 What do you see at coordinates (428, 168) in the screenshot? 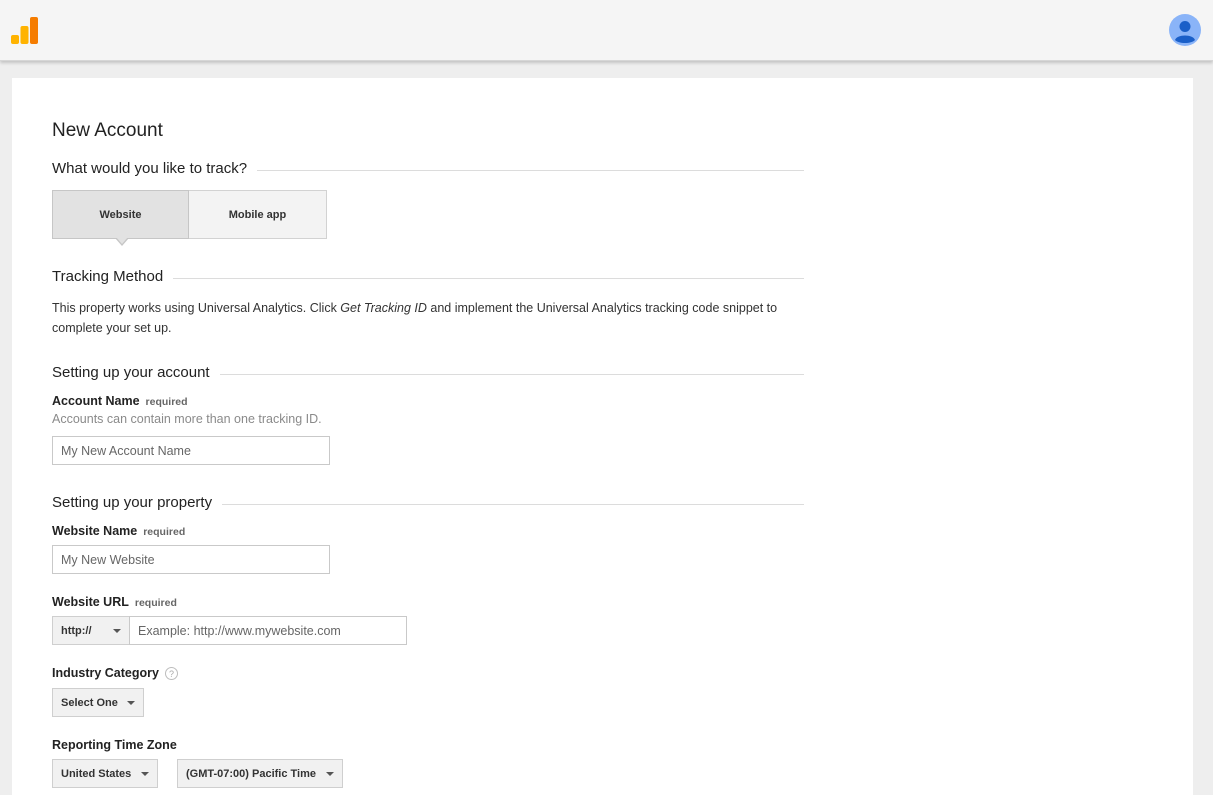
I see `track-section-heading: What would you like to track?` at bounding box center [428, 168].